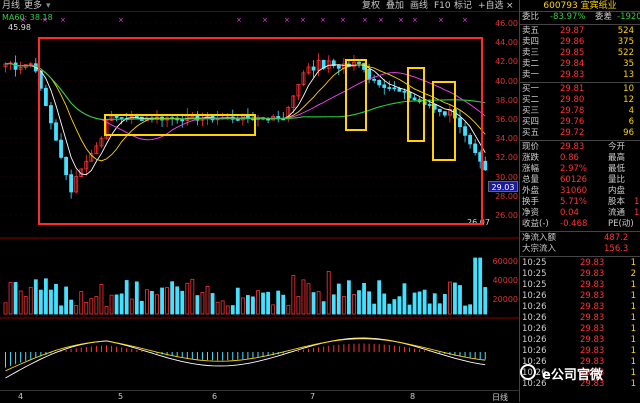  What do you see at coordinates (531, 213) in the screenshot?
I see `quote-label: 净资` at bounding box center [531, 213].